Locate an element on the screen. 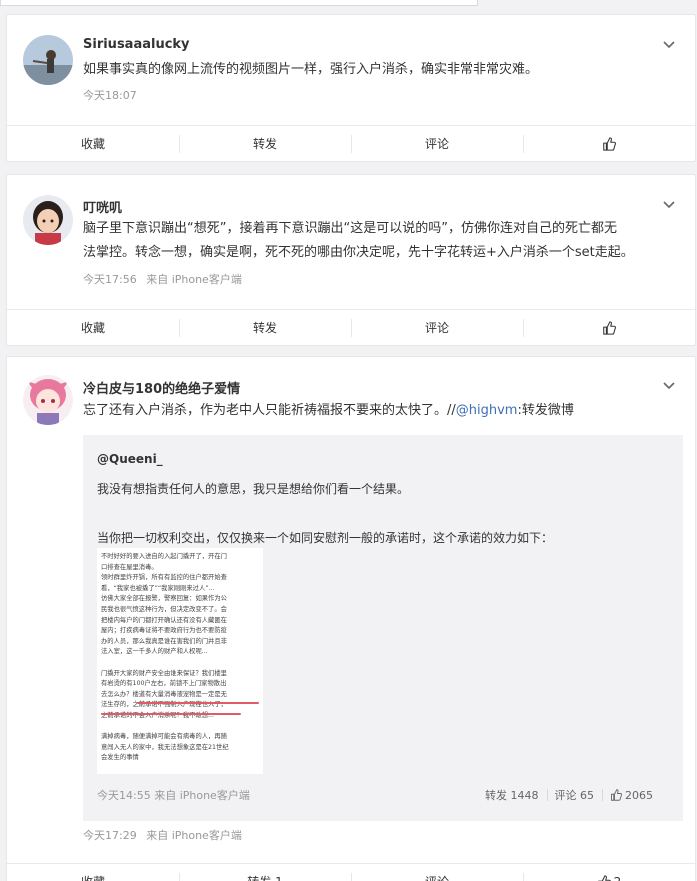 Image resolution: width=697 pixels, height=881 pixels. mention-link: @highvm is located at coordinates (487, 410).